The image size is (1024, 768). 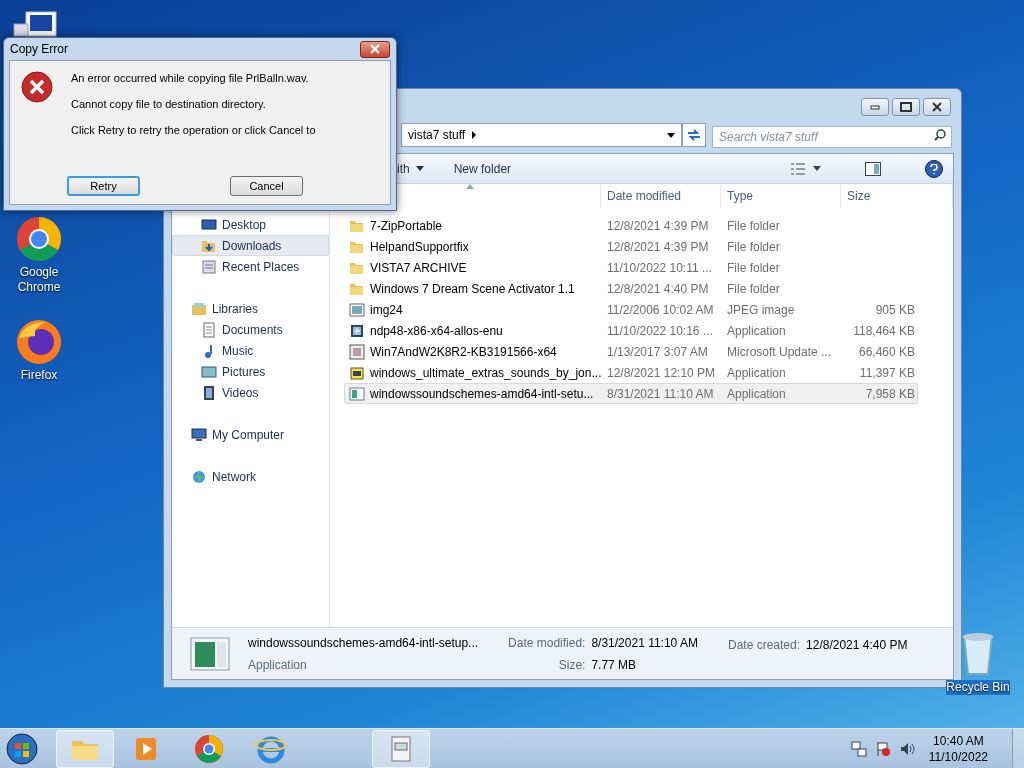 I want to click on date-created-value: 12/8/2021 4:40 PM, so click(x=857, y=645).